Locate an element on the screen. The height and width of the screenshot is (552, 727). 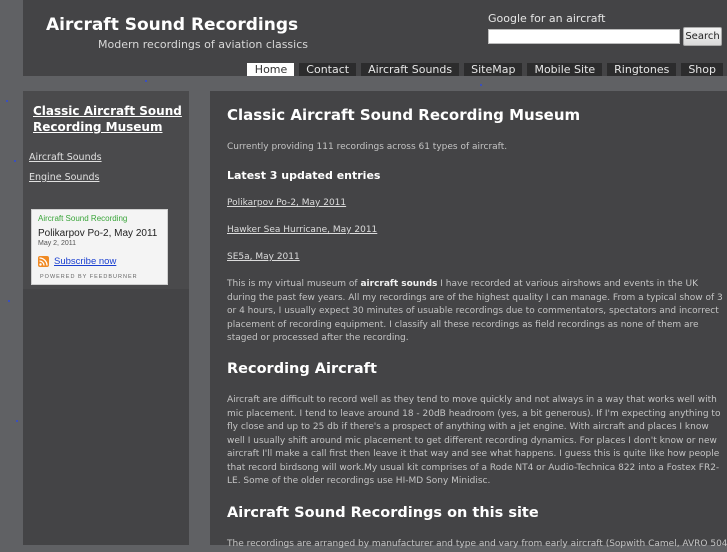
search-input is located at coordinates (584, 36).